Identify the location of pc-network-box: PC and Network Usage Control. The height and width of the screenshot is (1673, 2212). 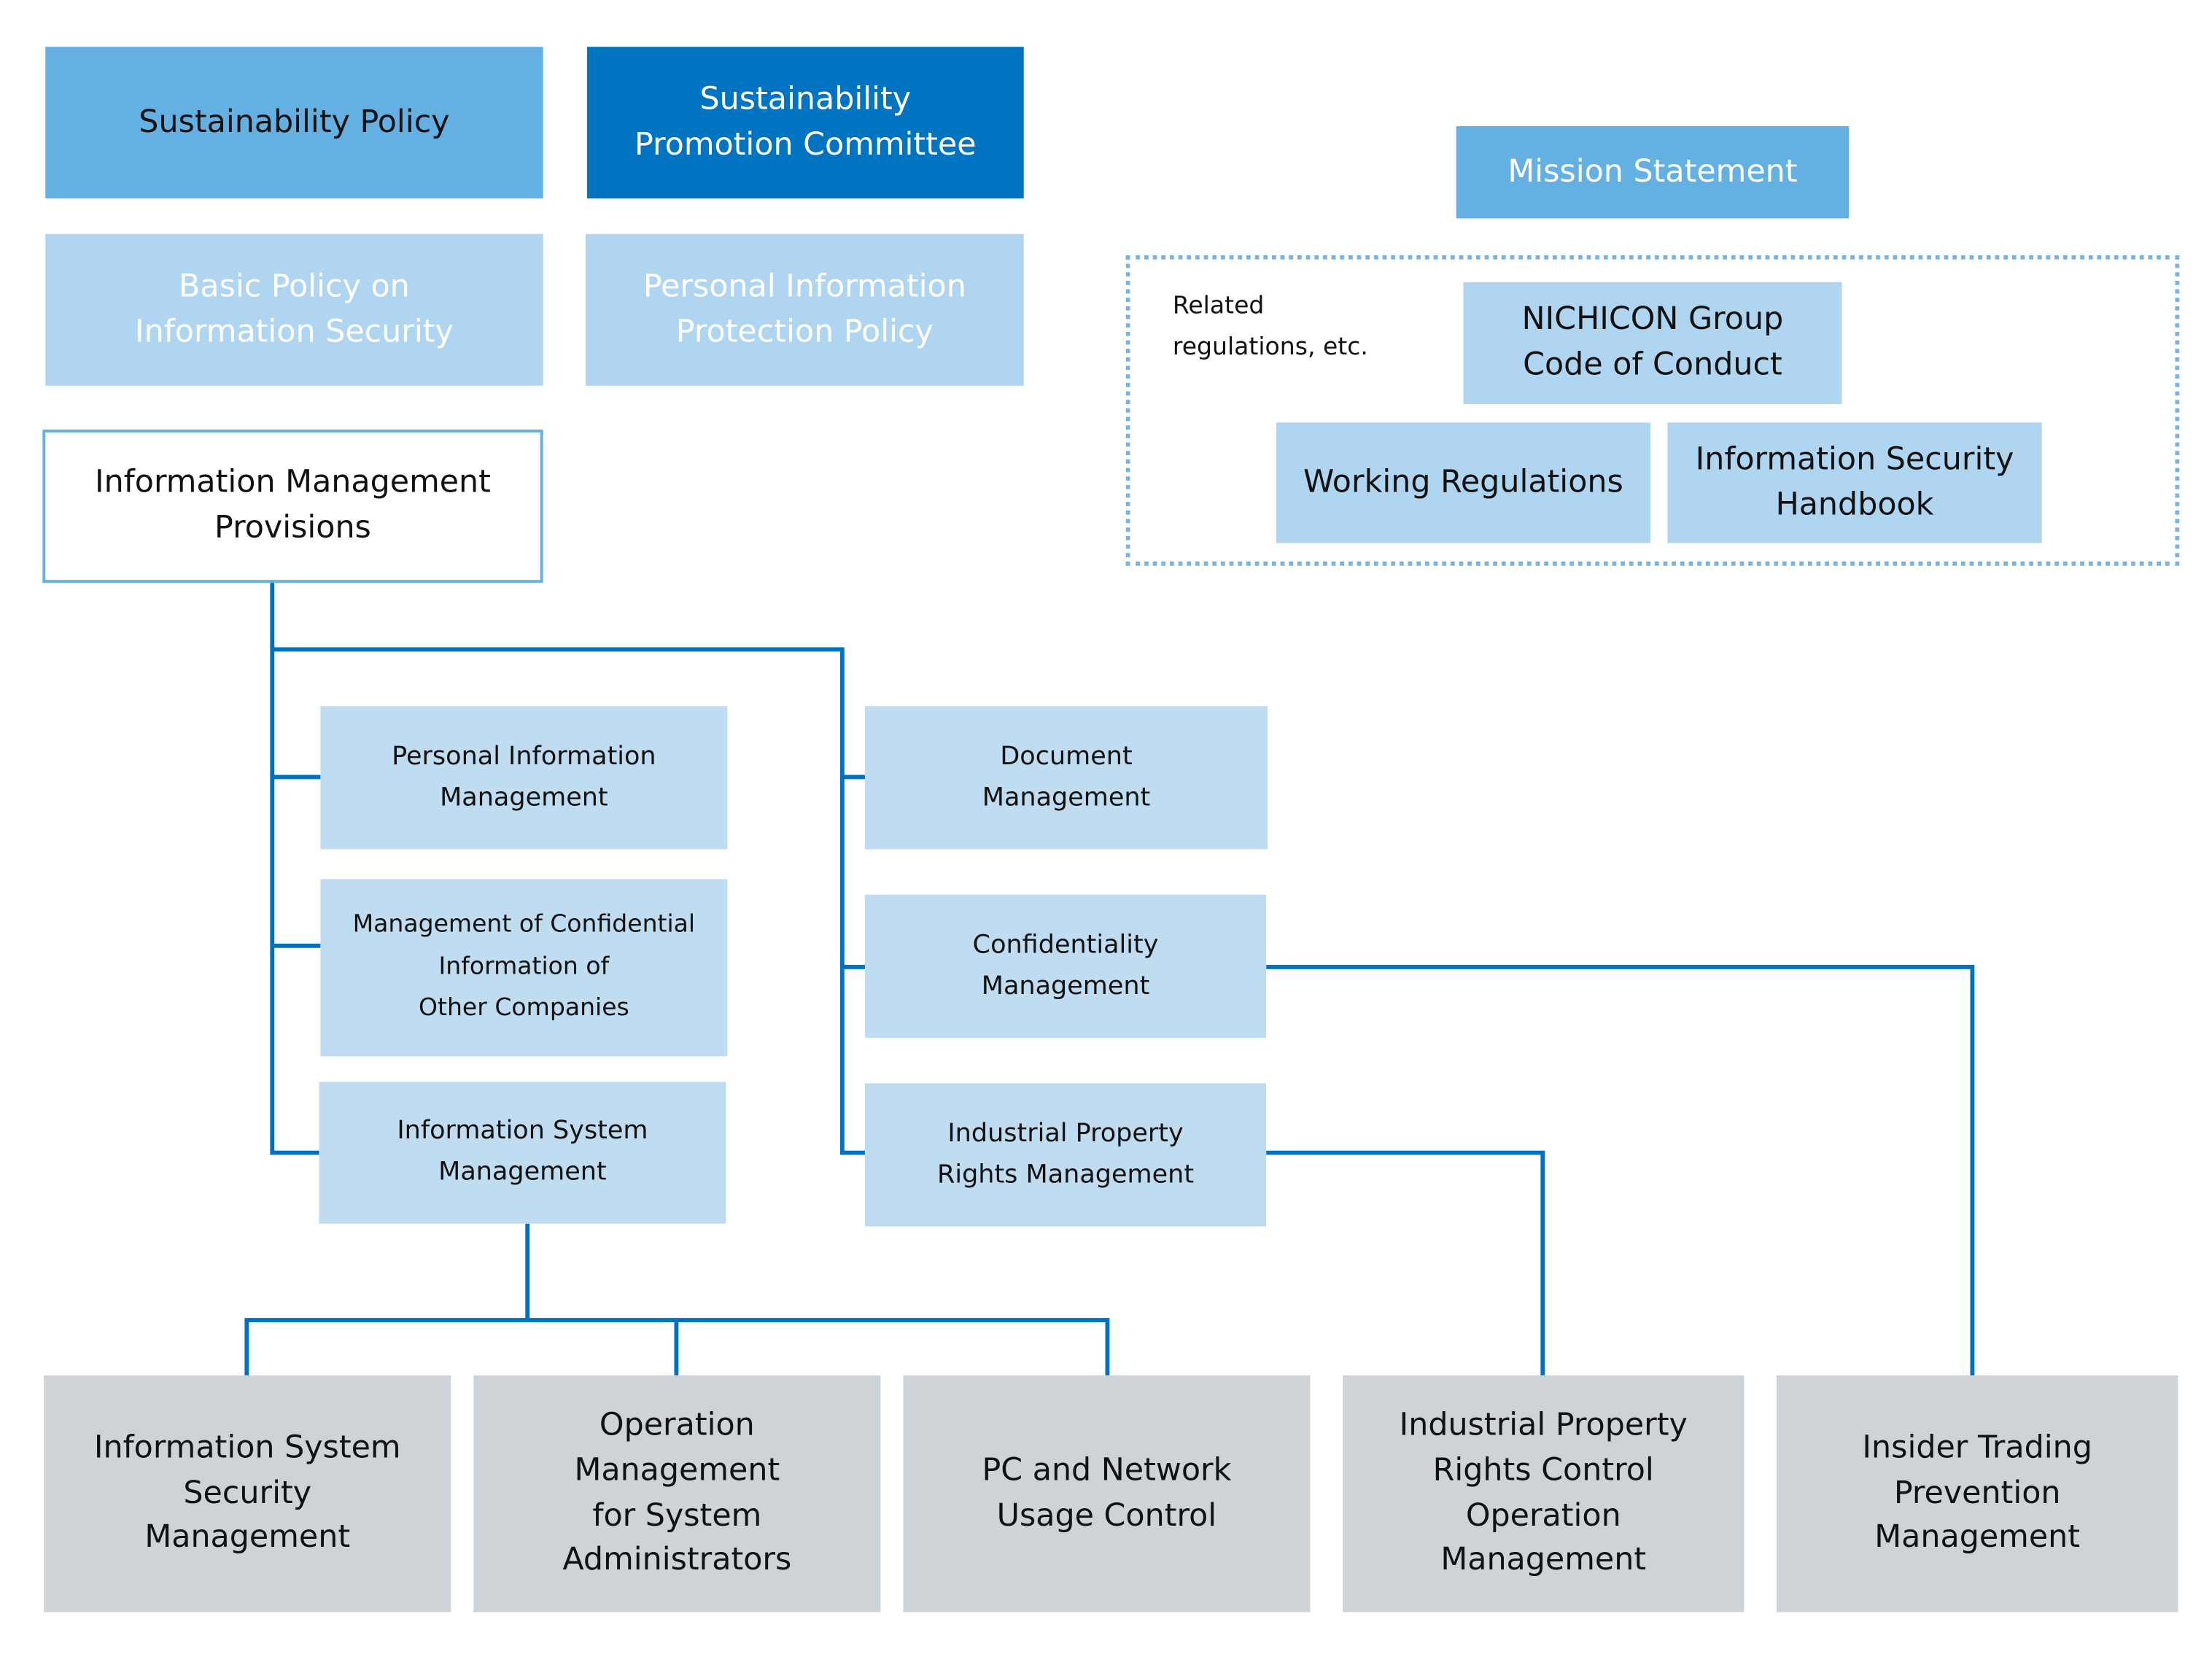
(1107, 1493).